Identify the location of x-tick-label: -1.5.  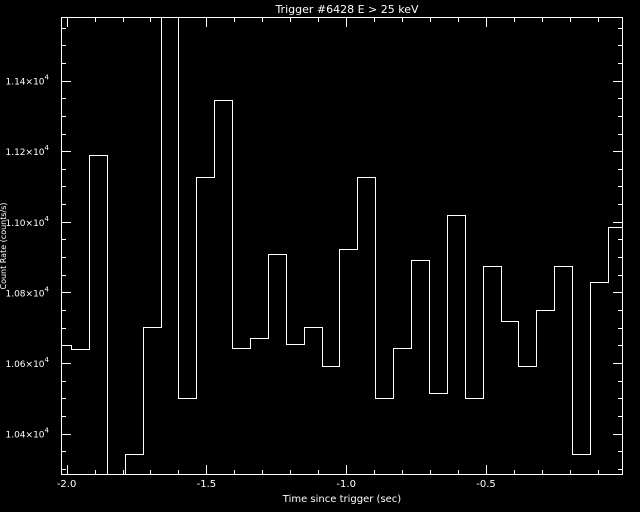
(207, 484).